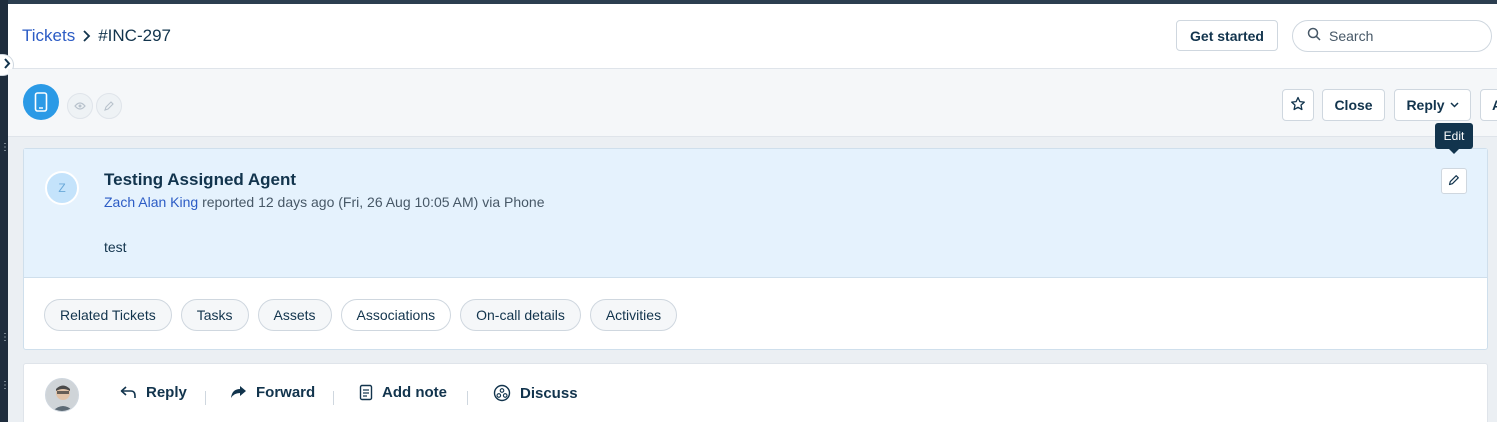  I want to click on discuss-action: Discuss, so click(535, 393).